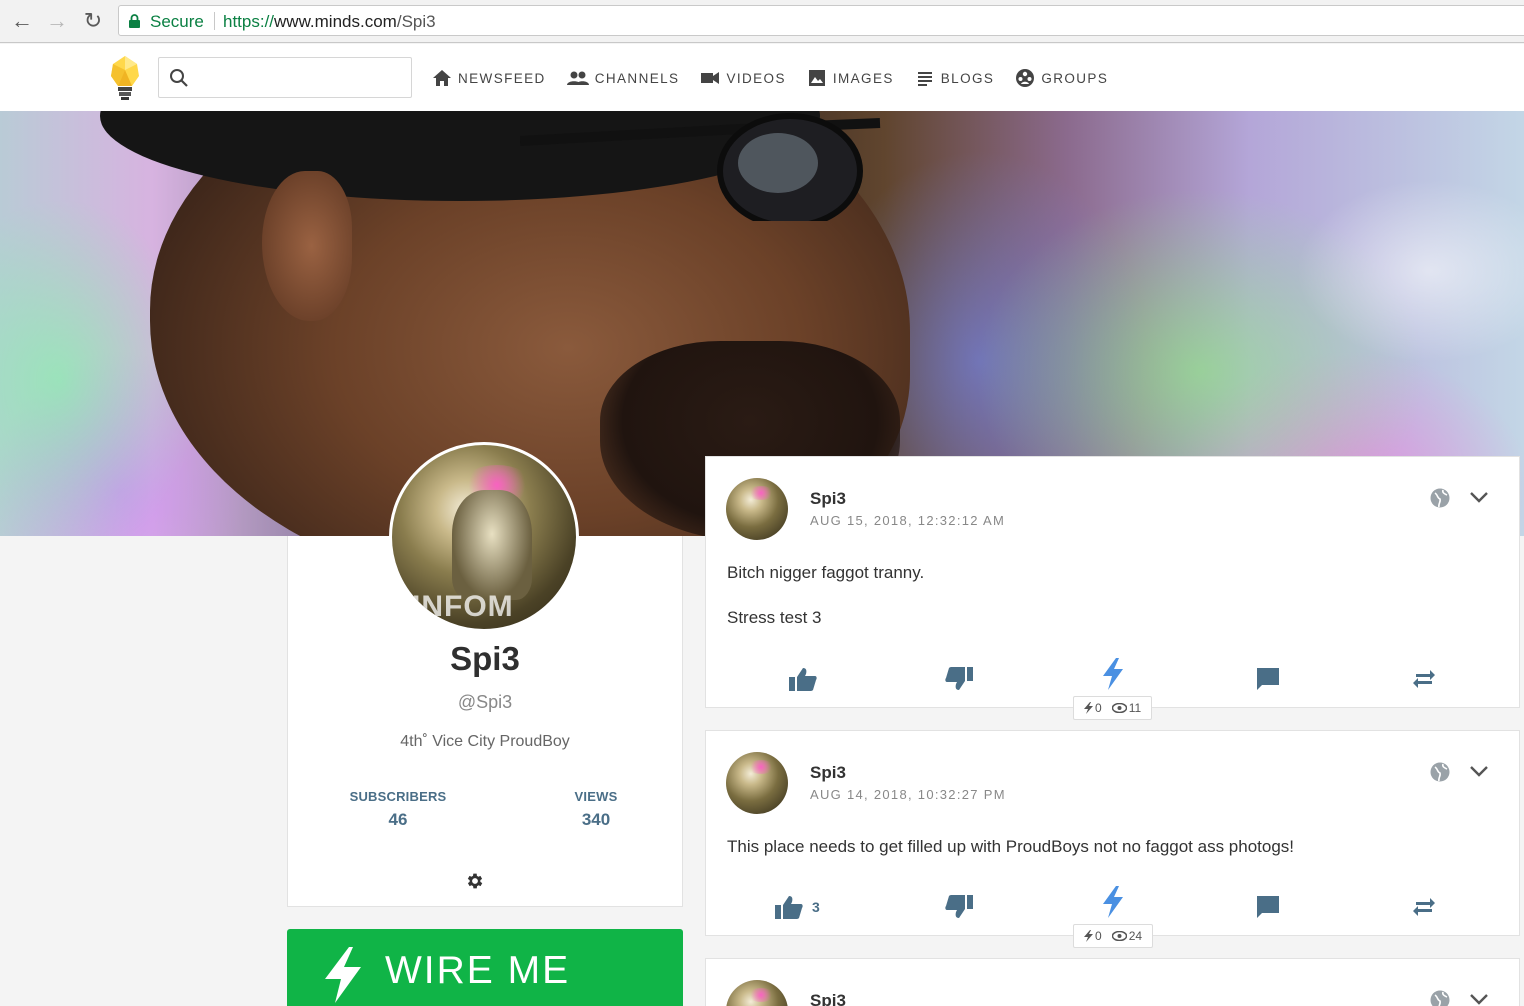 Image resolution: width=1524 pixels, height=1006 pixels. What do you see at coordinates (249, 21) in the screenshot?
I see `url-scheme: https://` at bounding box center [249, 21].